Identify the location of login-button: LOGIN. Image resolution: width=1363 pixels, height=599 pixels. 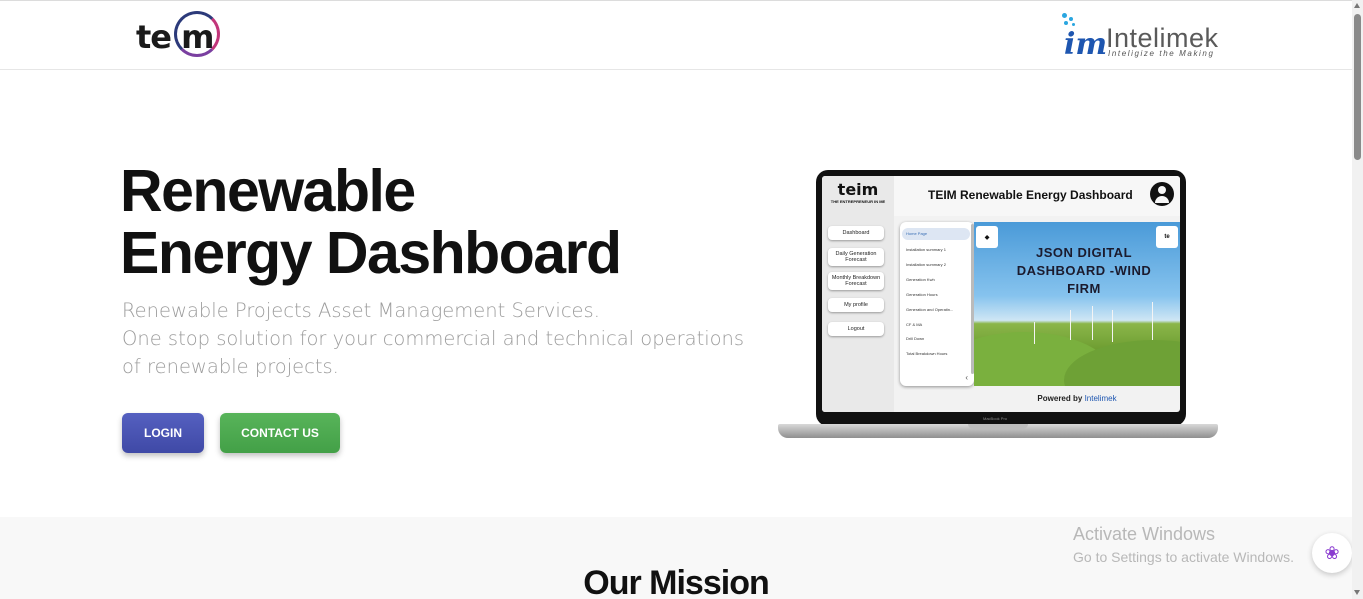
(163, 433).